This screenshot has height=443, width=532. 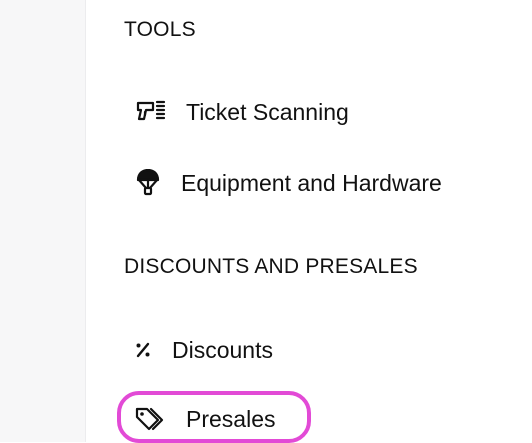 I want to click on sidebar-item-discounts: Discounts, so click(x=203, y=350).